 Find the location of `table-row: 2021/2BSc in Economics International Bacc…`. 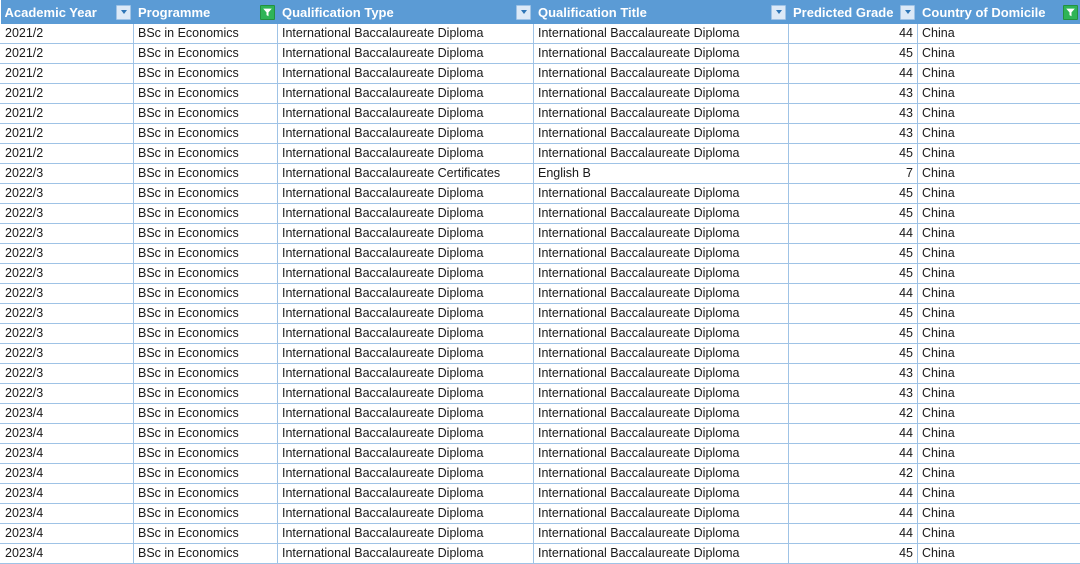

table-row: 2021/2BSc in Economics International Bacc… is located at coordinates (540, 94).